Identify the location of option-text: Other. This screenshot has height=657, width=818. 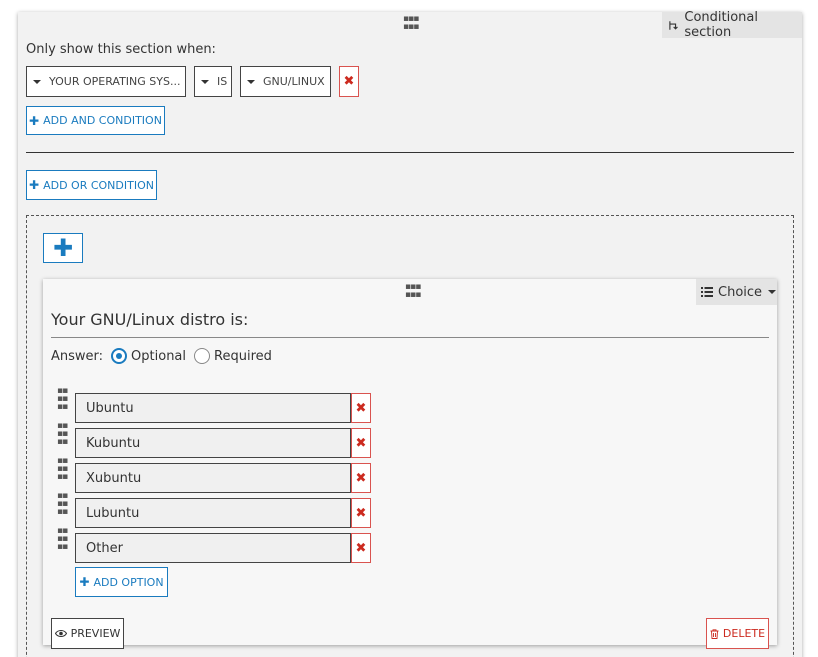
(104, 548).